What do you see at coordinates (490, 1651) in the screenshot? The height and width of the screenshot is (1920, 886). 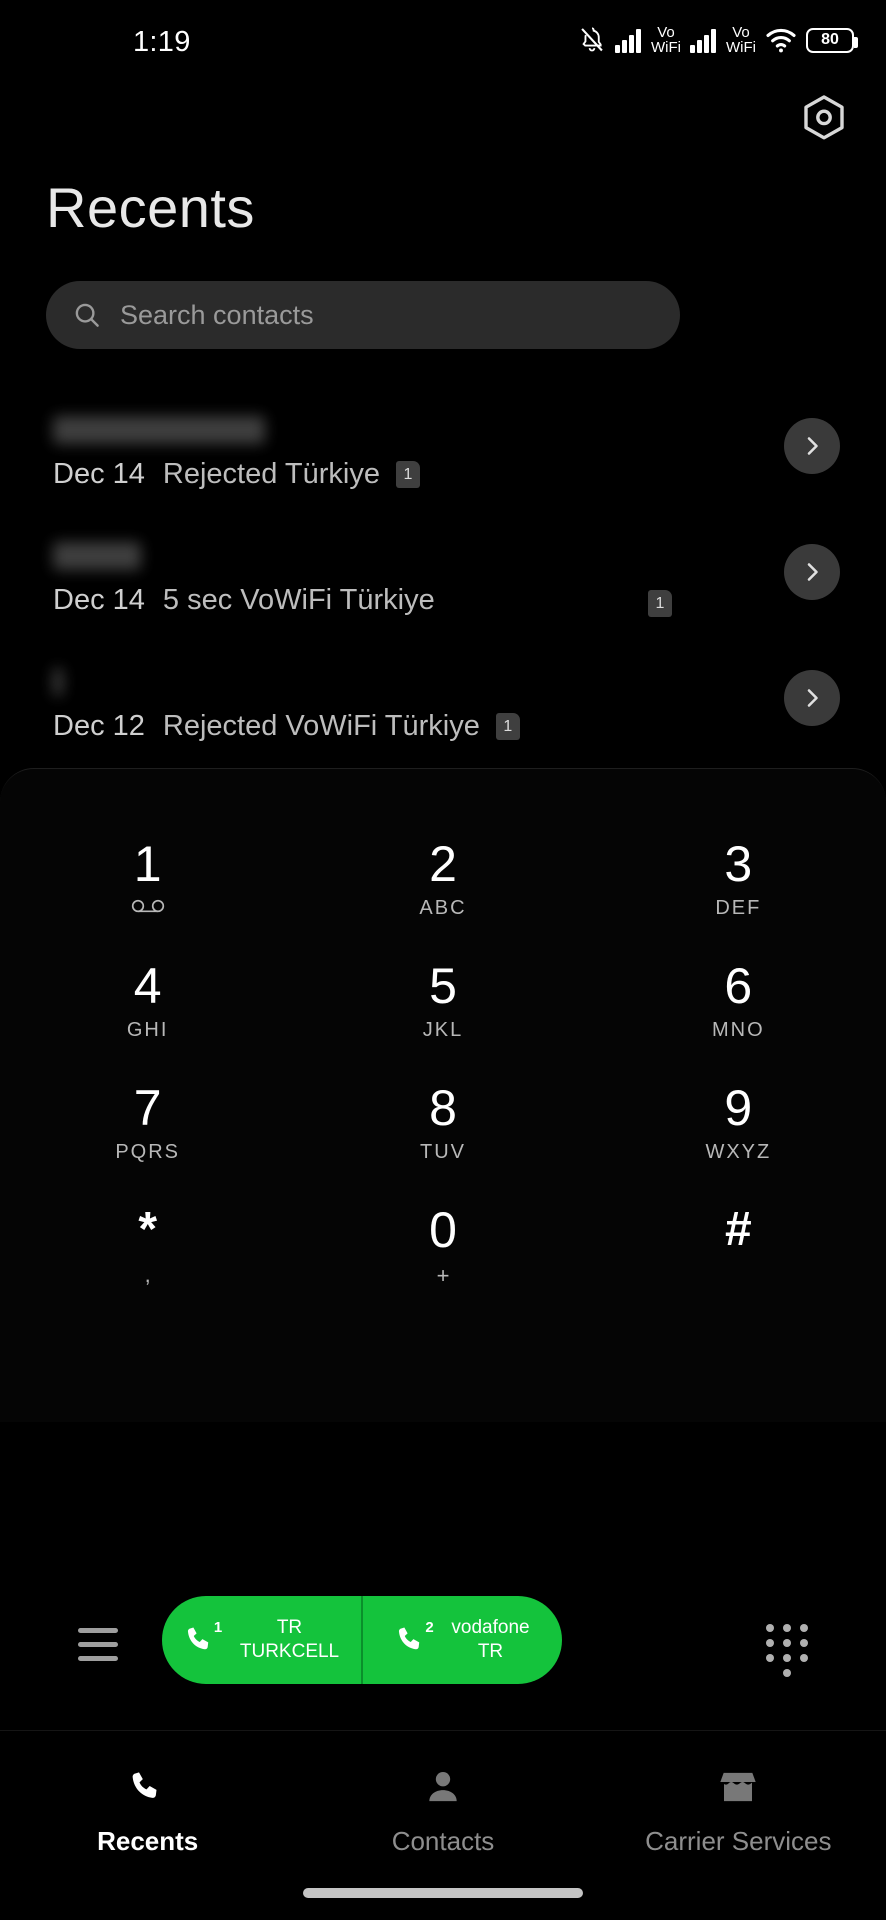 I see `sim2-line2: TR` at bounding box center [490, 1651].